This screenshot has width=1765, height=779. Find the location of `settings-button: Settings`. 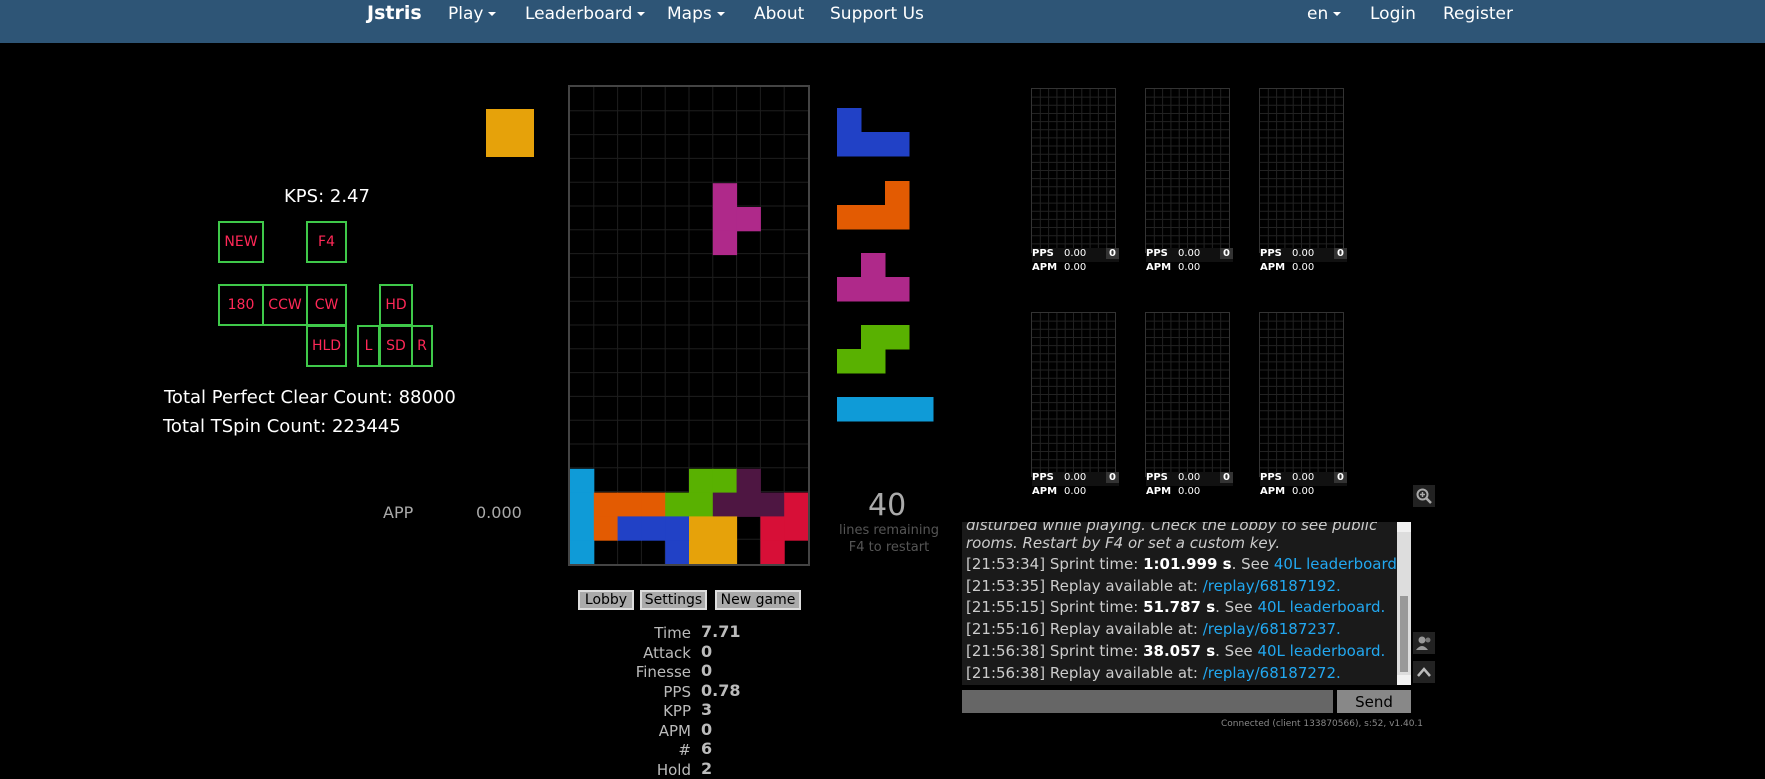

settings-button: Settings is located at coordinates (673, 600).